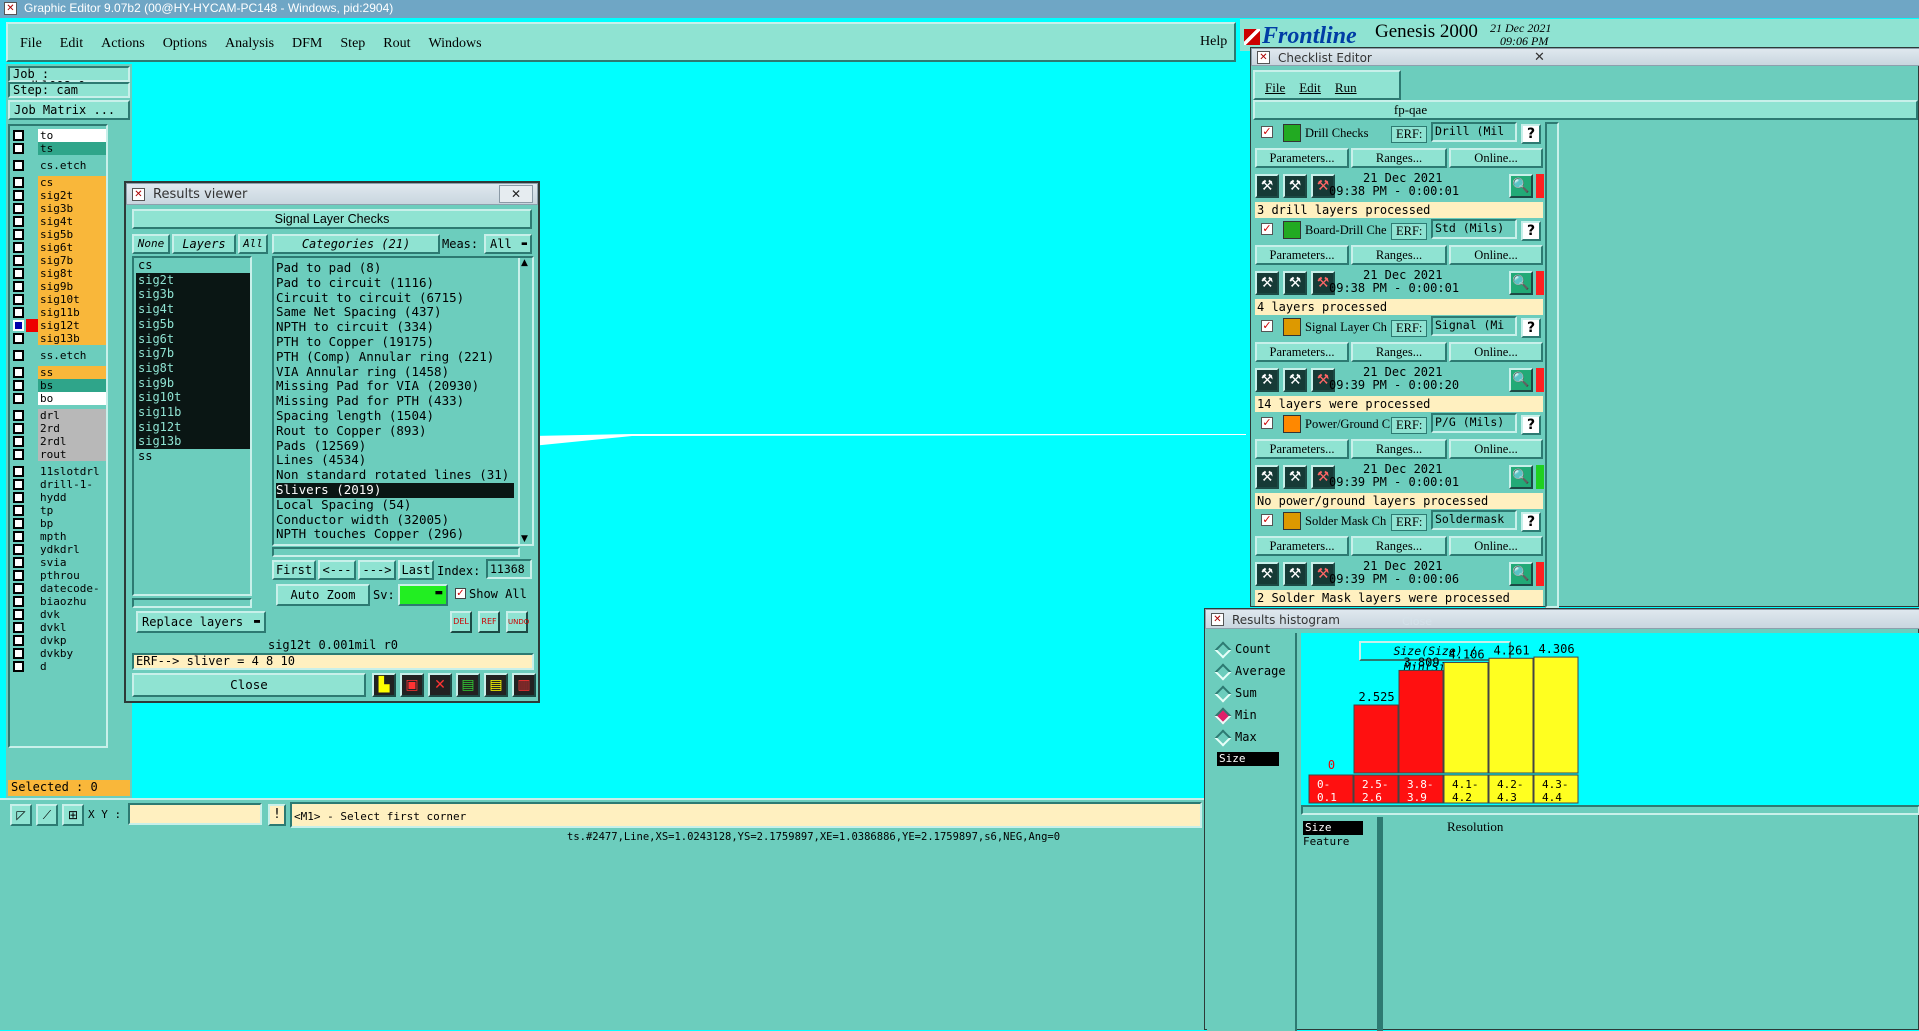  What do you see at coordinates (356, 244) in the screenshot?
I see `categories-button: Categories (21)` at bounding box center [356, 244].